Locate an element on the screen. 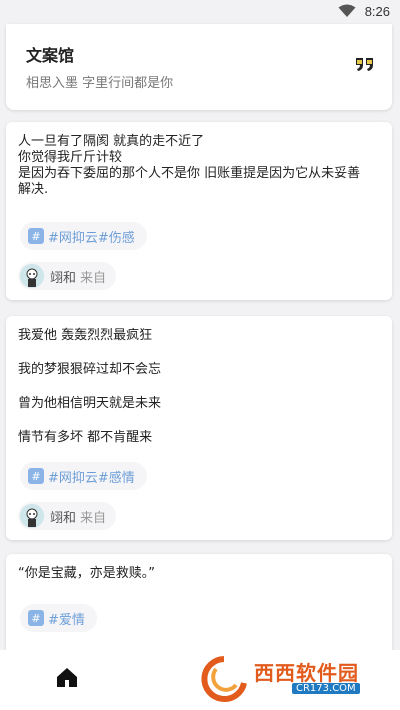 The image size is (400, 710). quote-icon is located at coordinates (365, 64).